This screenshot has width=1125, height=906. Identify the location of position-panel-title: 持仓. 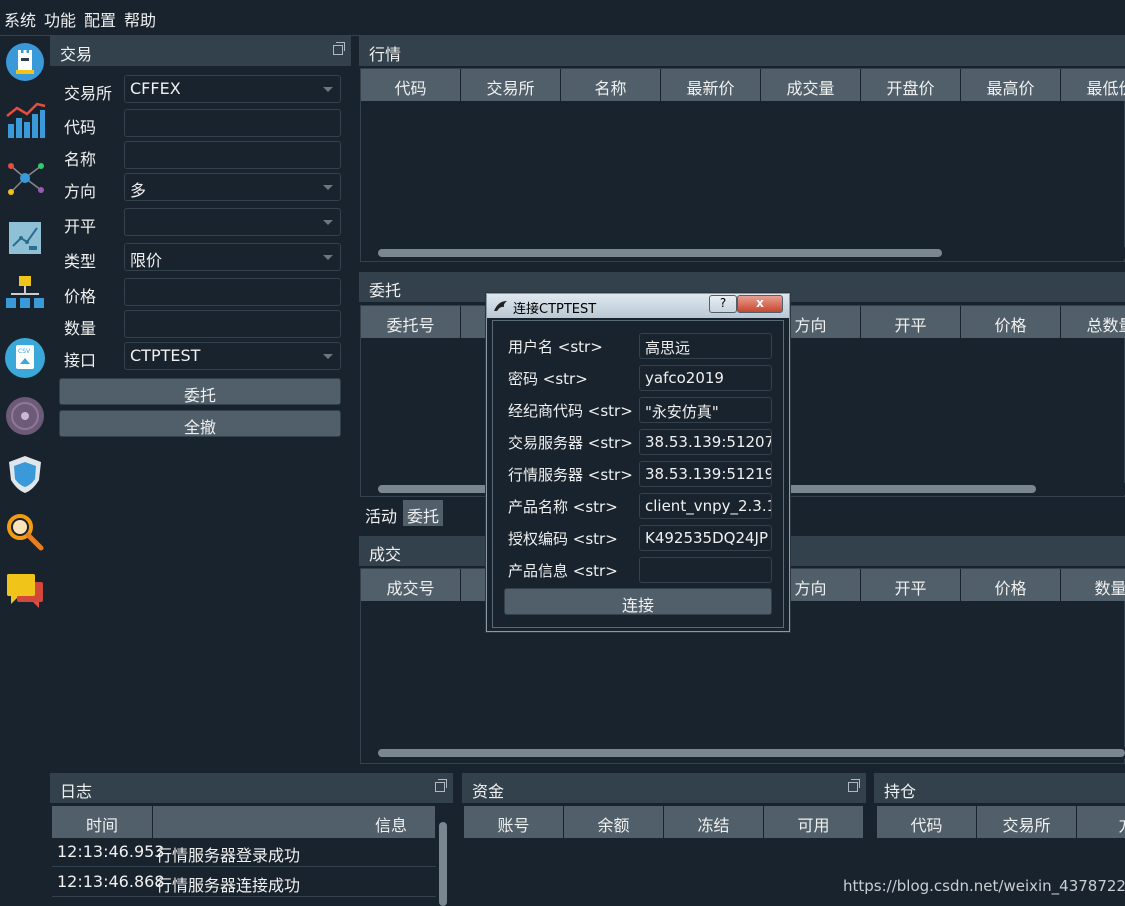
(999, 788).